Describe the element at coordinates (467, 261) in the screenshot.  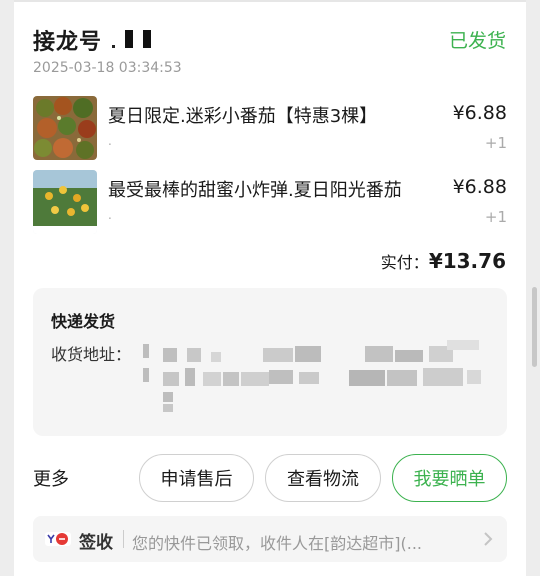
I see `paid-amount: ¥13.76` at that location.